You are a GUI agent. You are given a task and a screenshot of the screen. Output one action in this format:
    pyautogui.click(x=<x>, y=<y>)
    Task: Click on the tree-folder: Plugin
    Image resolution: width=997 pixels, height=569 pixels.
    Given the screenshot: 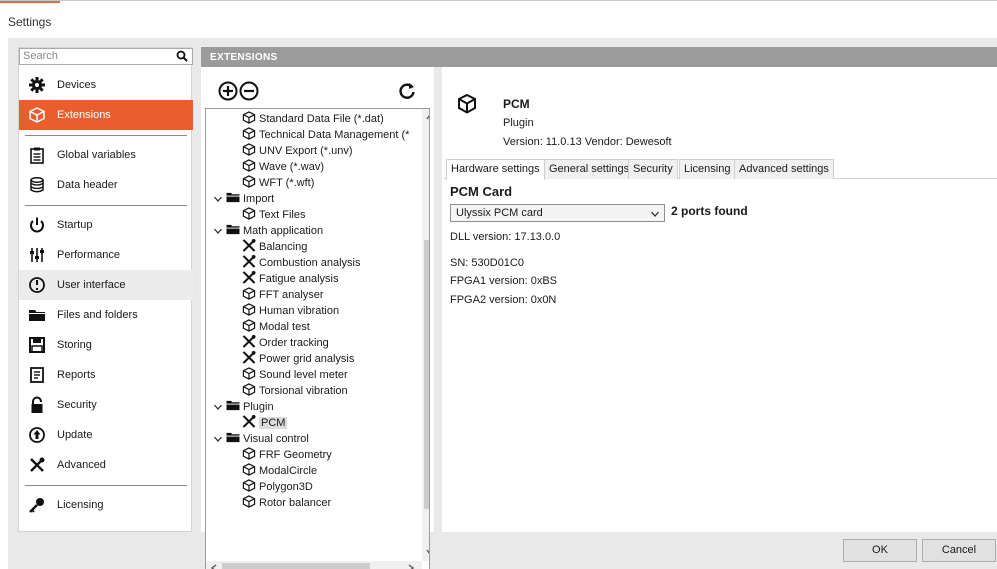 What is the action you would take?
    pyautogui.click(x=250, y=407)
    